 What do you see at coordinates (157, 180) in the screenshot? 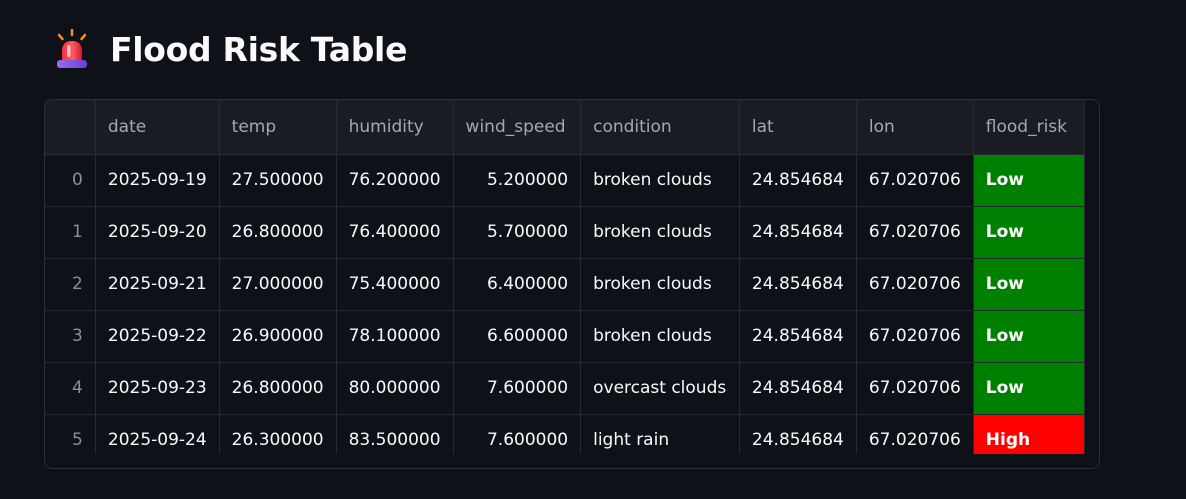
I see `date-cell: 2025-09-19` at bounding box center [157, 180].